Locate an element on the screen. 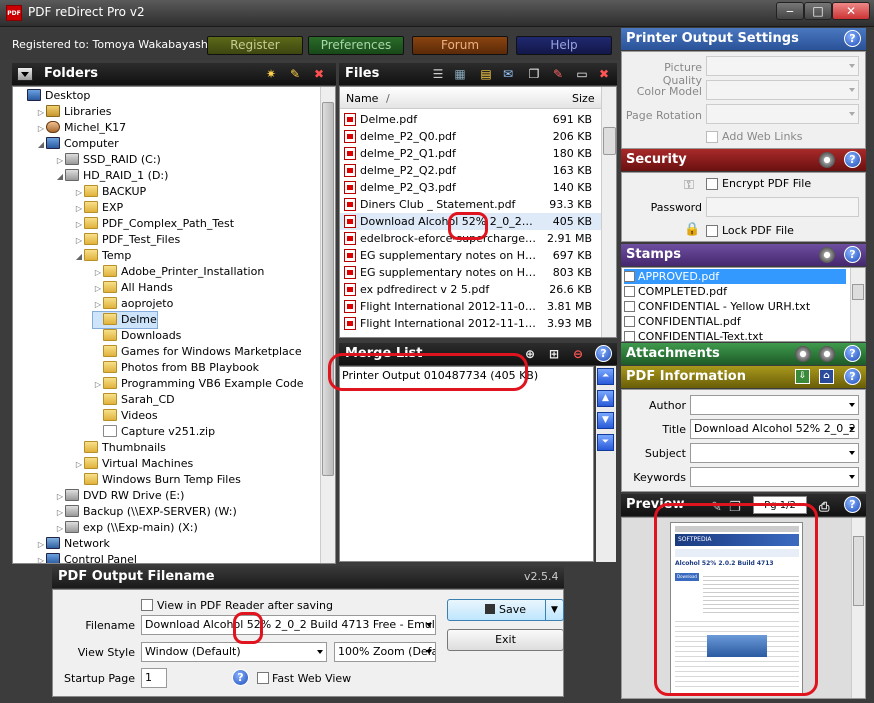 The width and height of the screenshot is (874, 703). author-input is located at coordinates (774, 405).